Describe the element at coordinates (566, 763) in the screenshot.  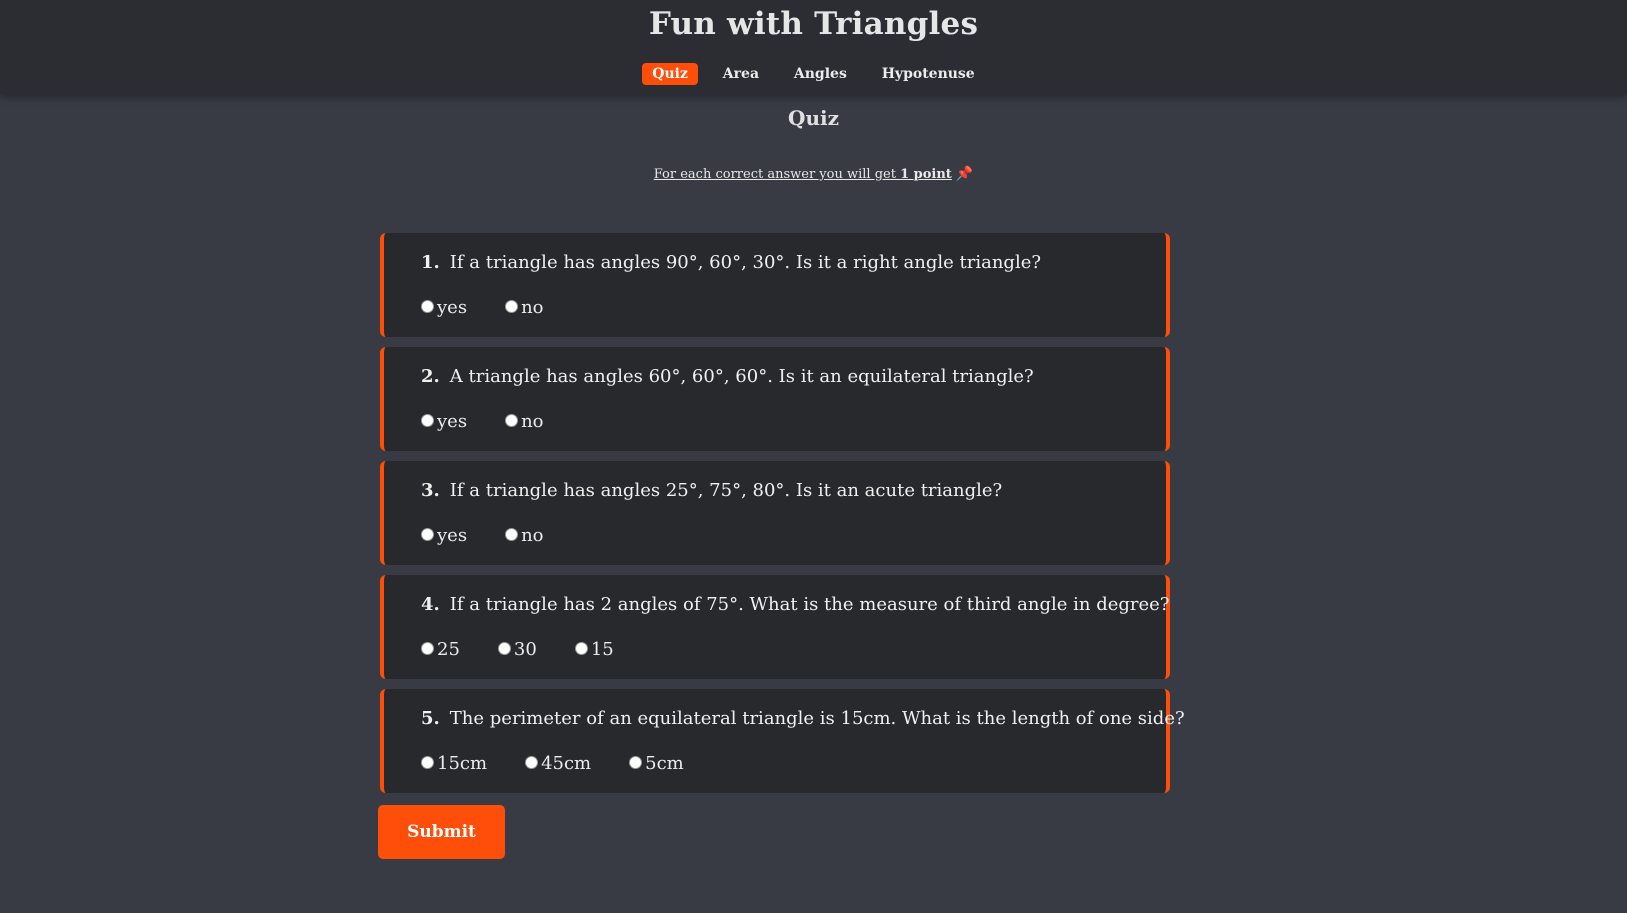
I see `answer-option-label: 45cm` at that location.